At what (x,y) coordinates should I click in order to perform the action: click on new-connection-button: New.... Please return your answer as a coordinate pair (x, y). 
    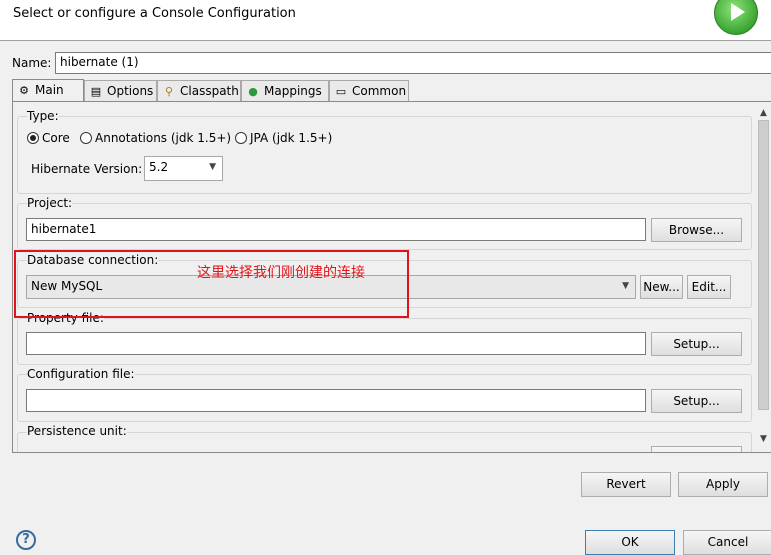
    Looking at the image, I should click on (661, 287).